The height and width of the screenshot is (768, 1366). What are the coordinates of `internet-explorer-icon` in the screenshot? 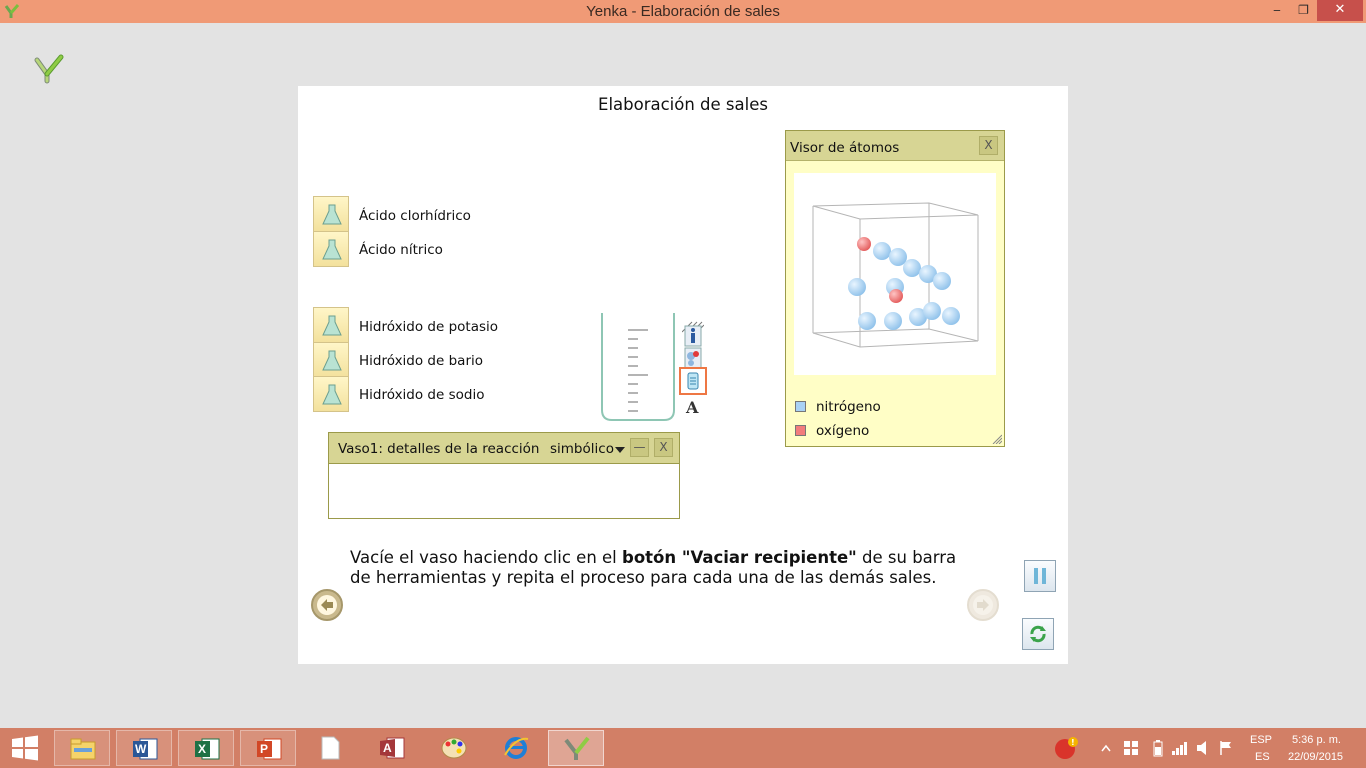 It's located at (516, 748).